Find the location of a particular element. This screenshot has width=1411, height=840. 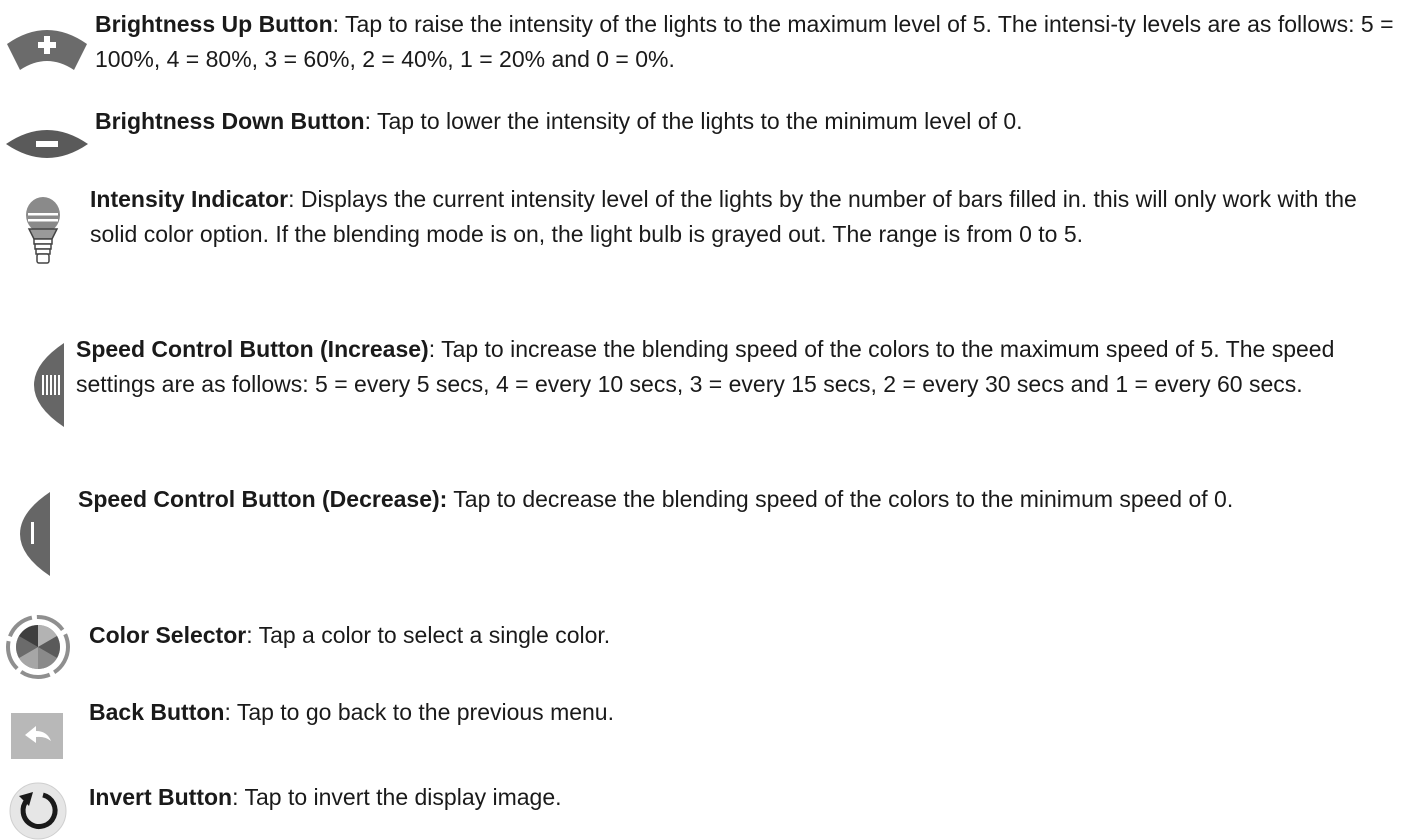

entry-title: Speed Control Button (Increase) is located at coordinates (252, 349).